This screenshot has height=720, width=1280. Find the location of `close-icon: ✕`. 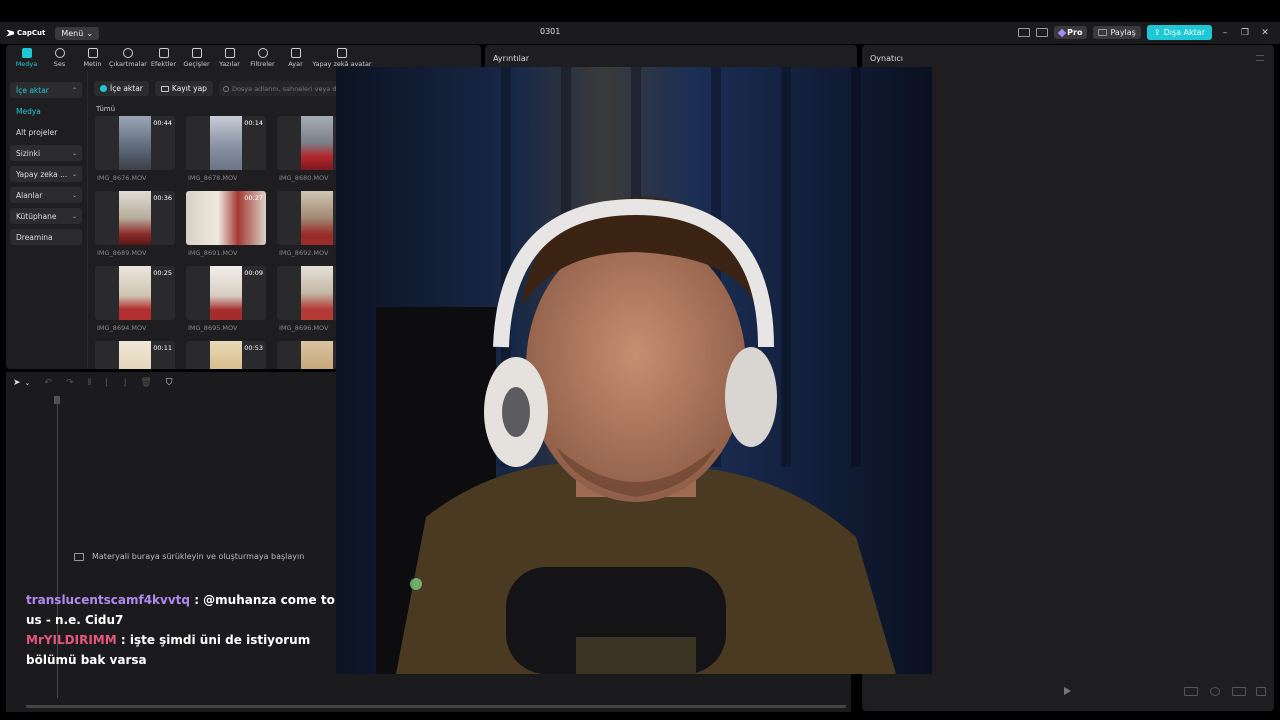

close-icon: ✕ is located at coordinates (1265, 33).